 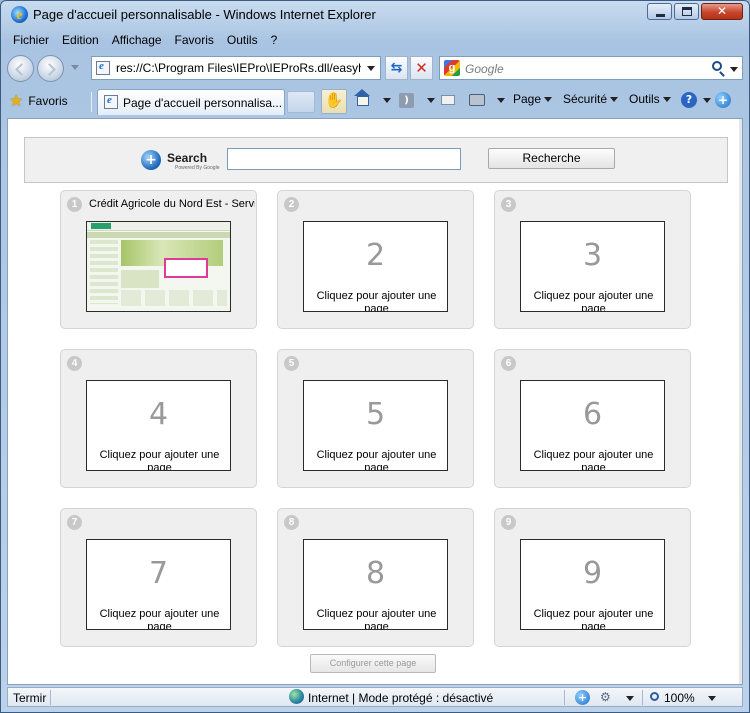 I want to click on website-thumbnail, so click(x=158, y=266).